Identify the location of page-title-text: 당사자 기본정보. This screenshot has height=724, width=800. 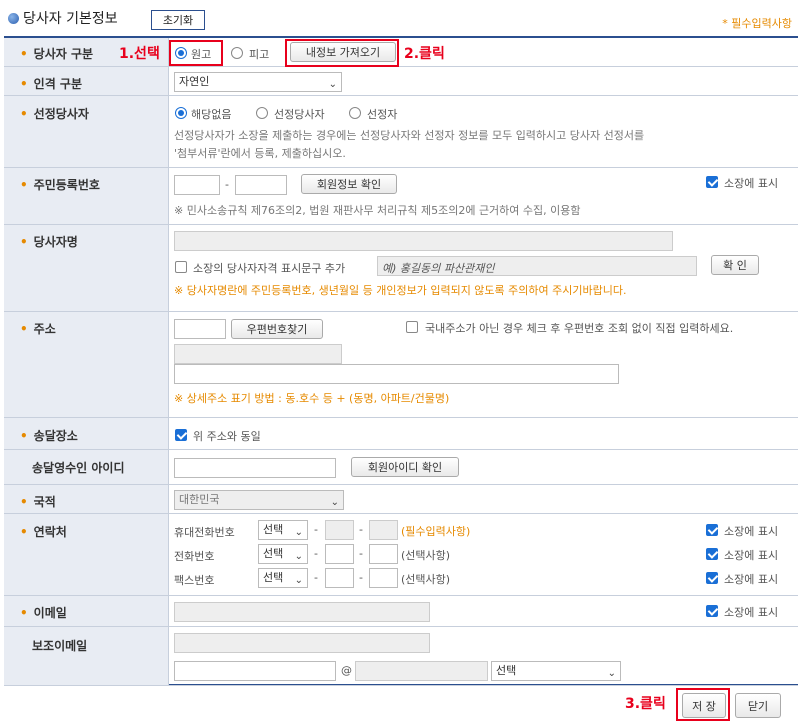
(70, 19).